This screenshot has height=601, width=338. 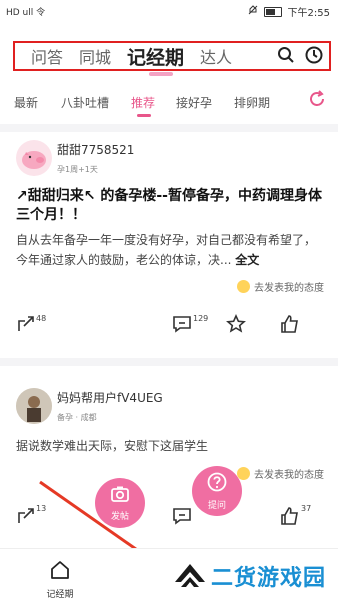 What do you see at coordinates (306, 508) in the screenshot?
I see `like-count: 37` at bounding box center [306, 508].